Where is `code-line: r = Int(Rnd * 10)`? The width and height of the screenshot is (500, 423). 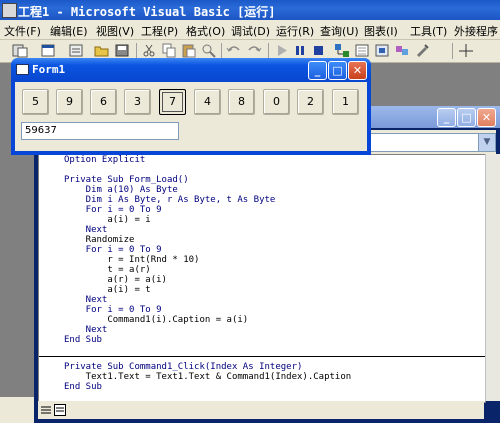 code-line: r = Int(Rnd * 10) is located at coordinates (132, 260).